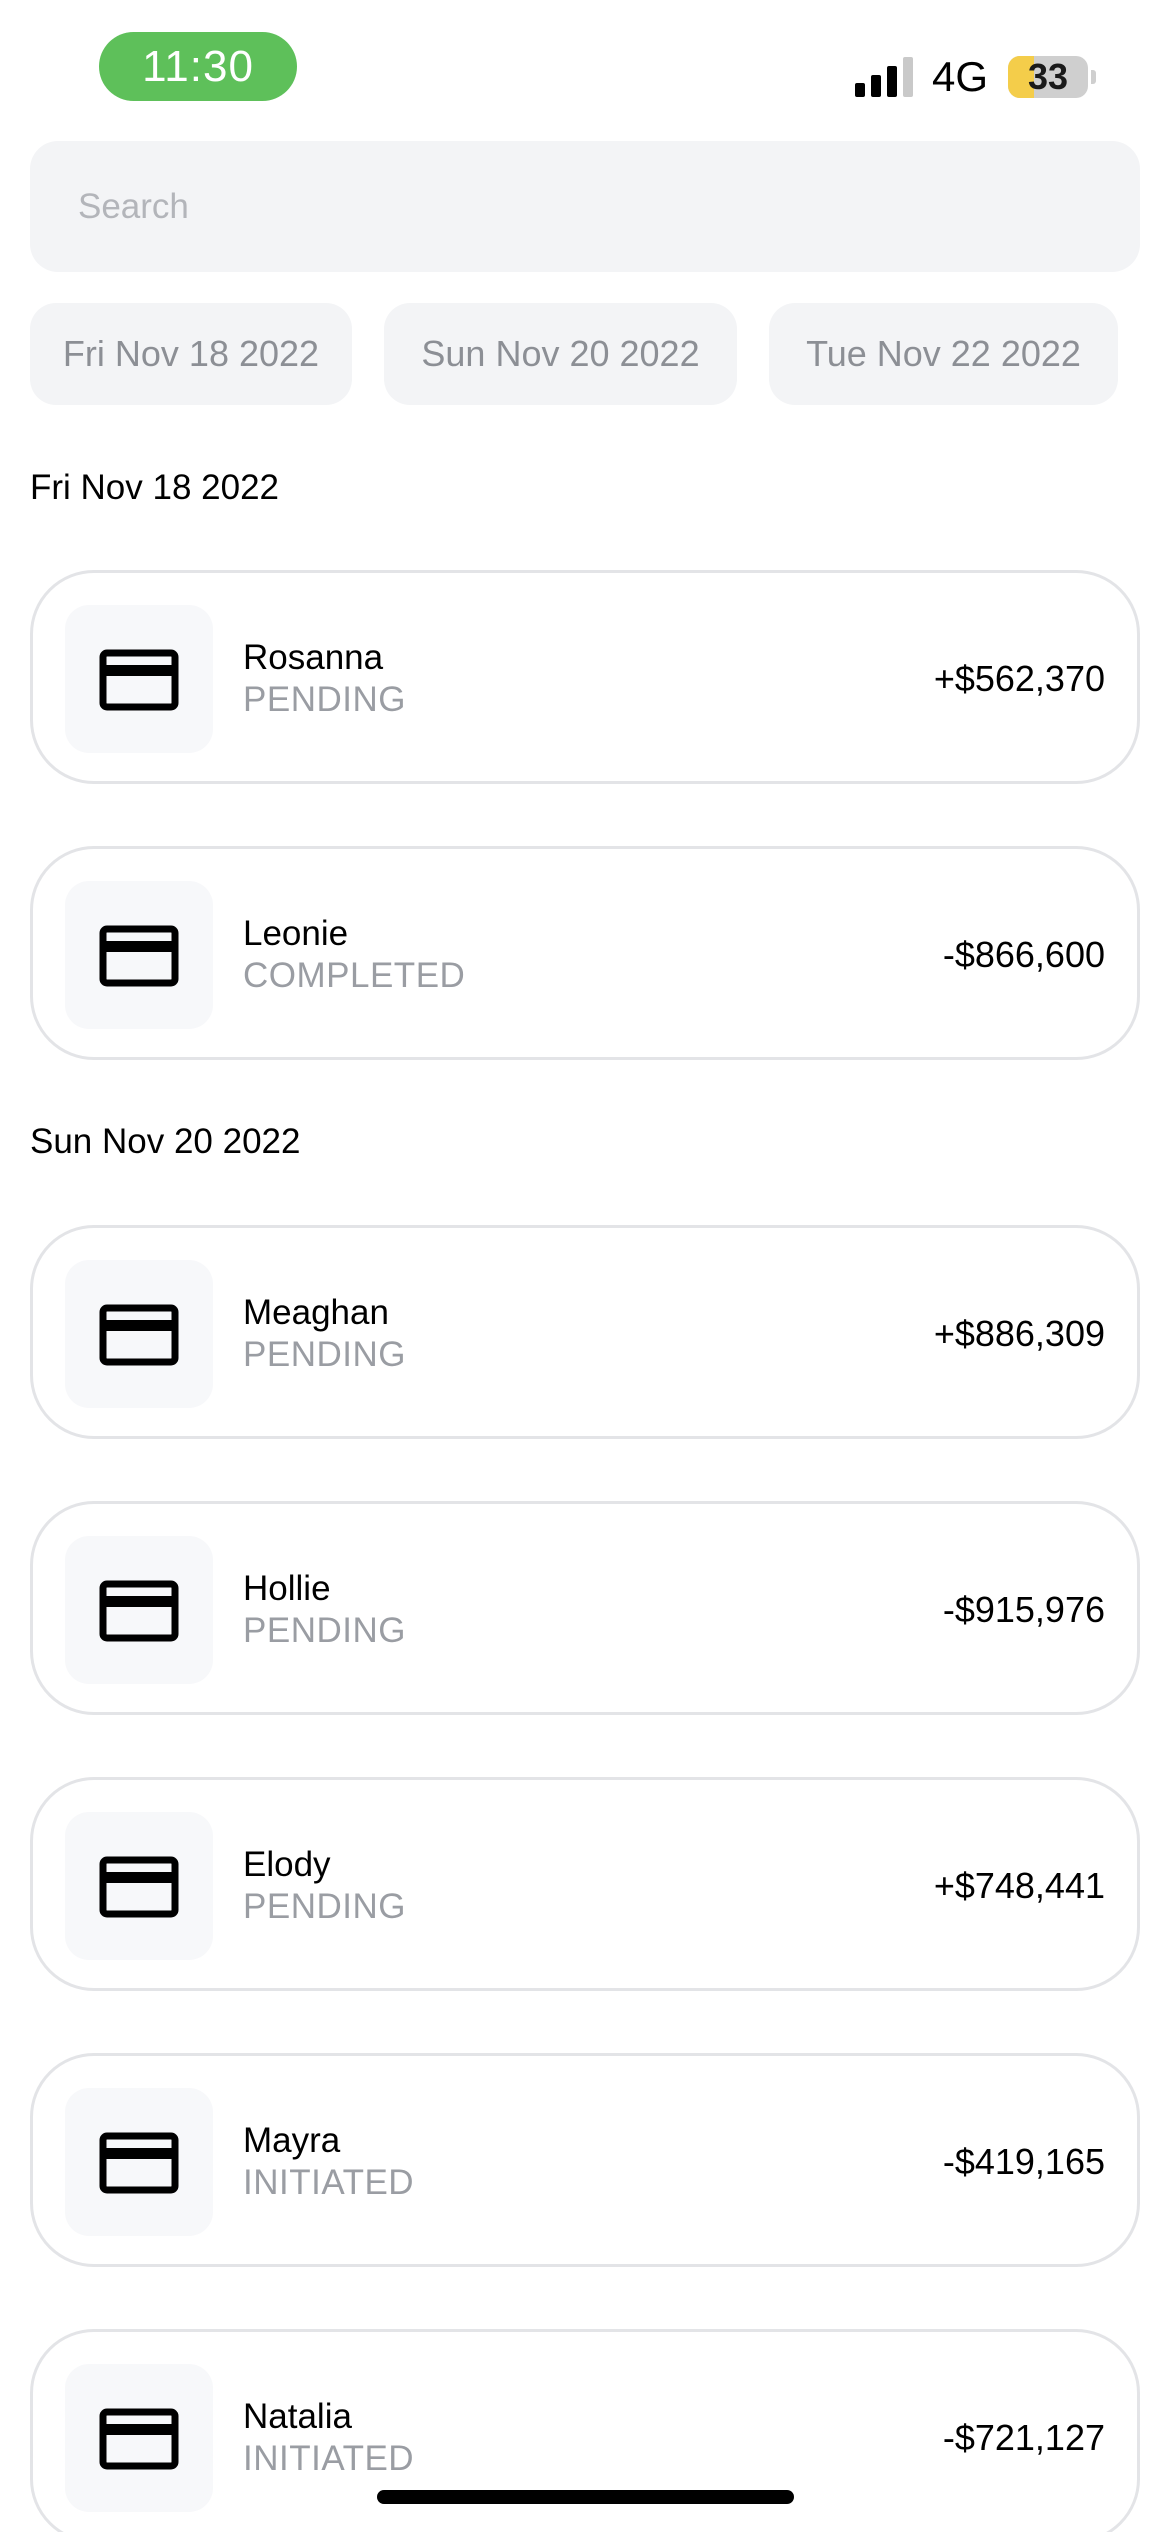  I want to click on search-bar, so click(585, 206).